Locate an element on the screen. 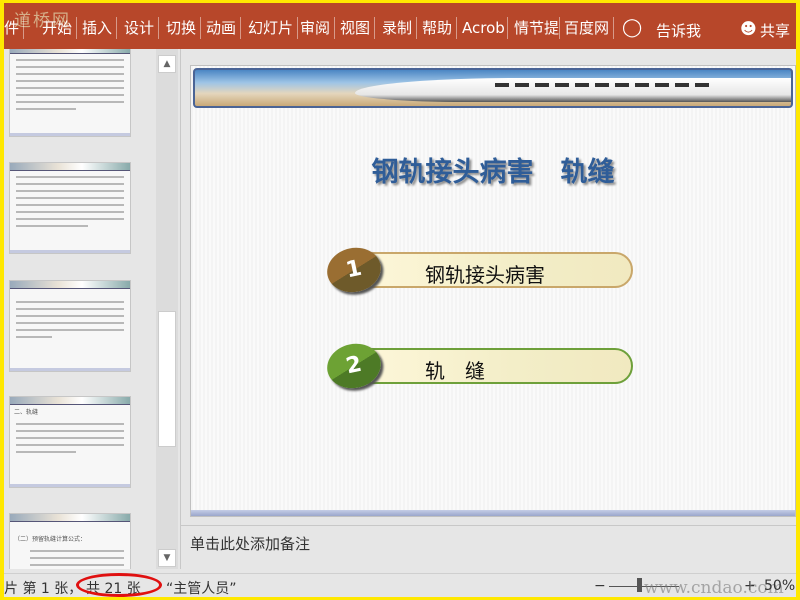 Image resolution: width=800 pixels, height=600 pixels. notes-input: 单击此处添加备注 is located at coordinates (250, 543).